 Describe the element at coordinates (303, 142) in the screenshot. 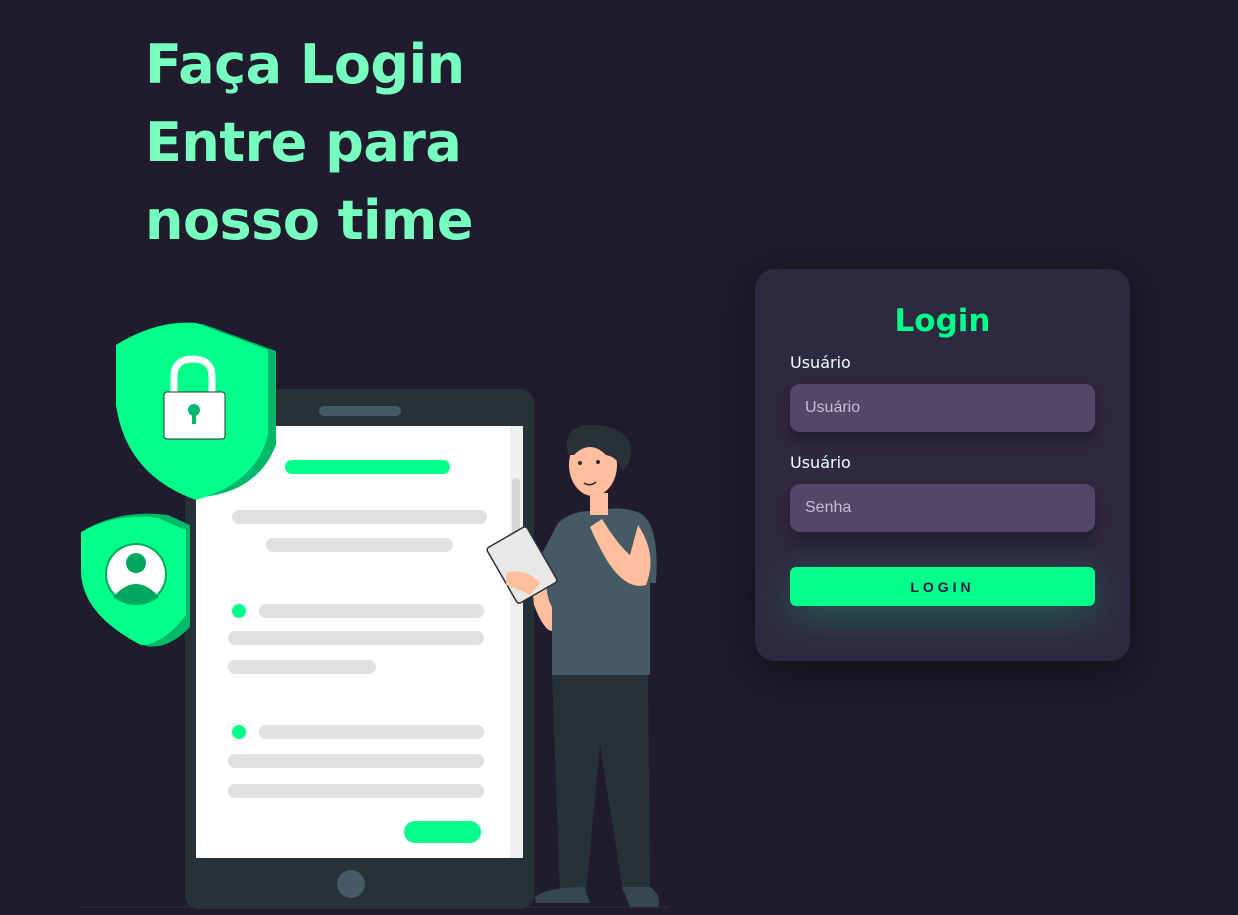

I see `hero-line-2: Entre para` at that location.